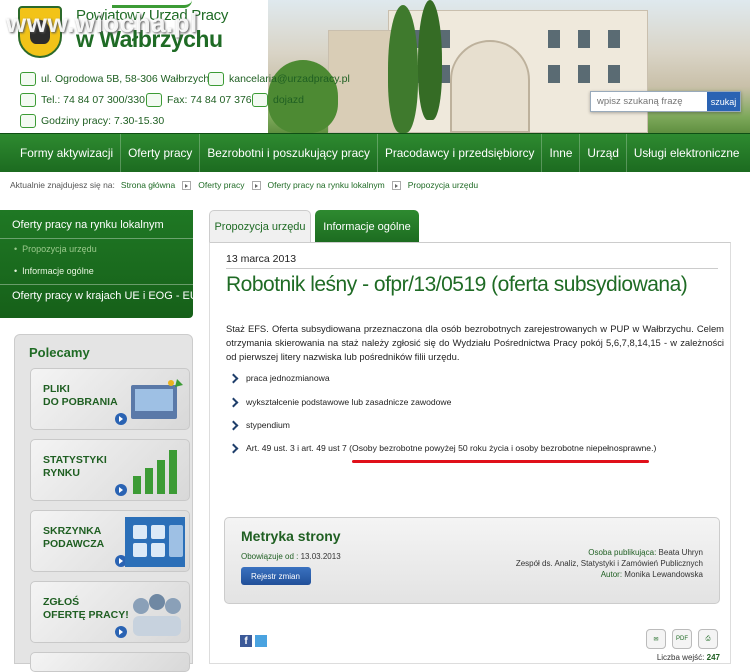 The height and width of the screenshot is (672, 750). I want to click on breadcrumb-home: Strona główna, so click(148, 185).